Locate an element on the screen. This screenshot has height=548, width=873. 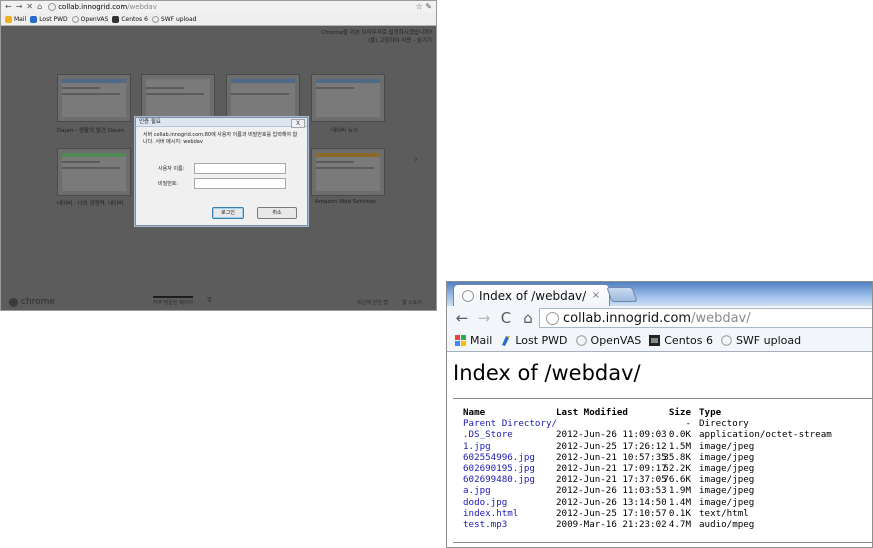
table-row: 1.jpg 2012-Jun-25 17:26:12 1.5M image/jpeg is located at coordinates (646, 446).